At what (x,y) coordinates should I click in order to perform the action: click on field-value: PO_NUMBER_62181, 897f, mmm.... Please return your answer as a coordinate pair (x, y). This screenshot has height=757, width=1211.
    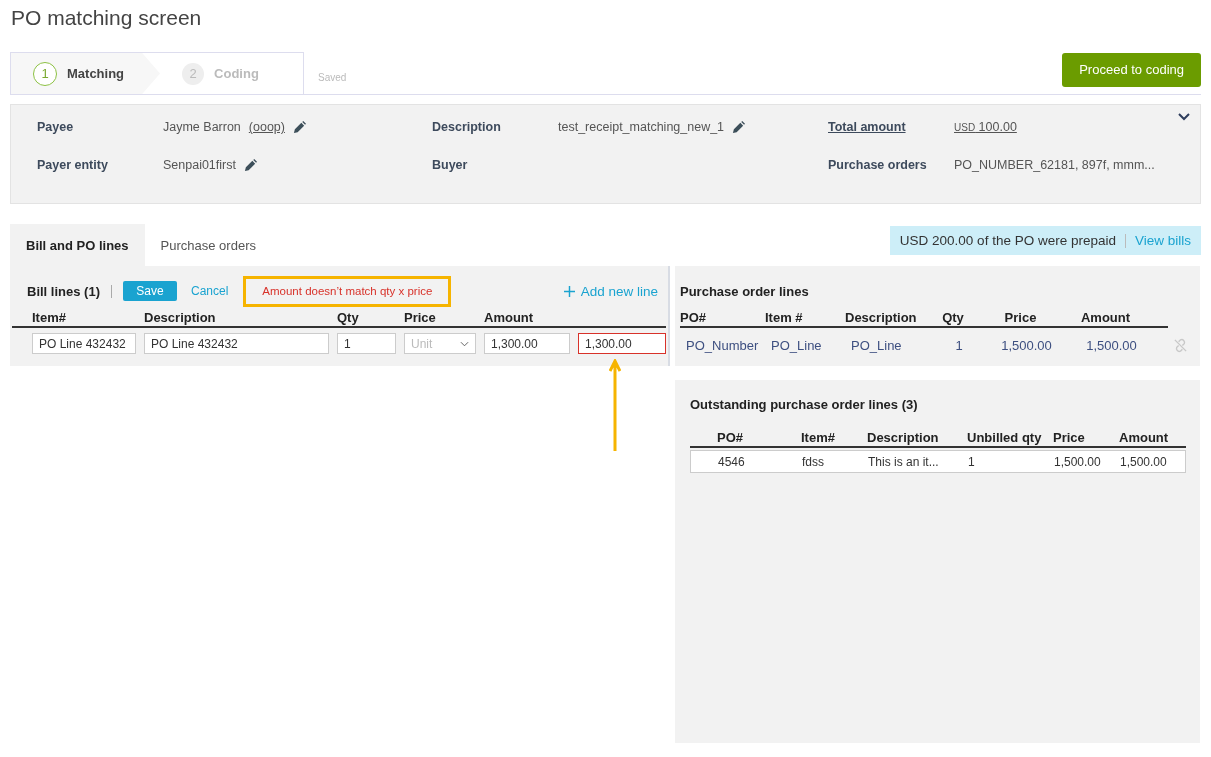
    Looking at the image, I should click on (1054, 165).